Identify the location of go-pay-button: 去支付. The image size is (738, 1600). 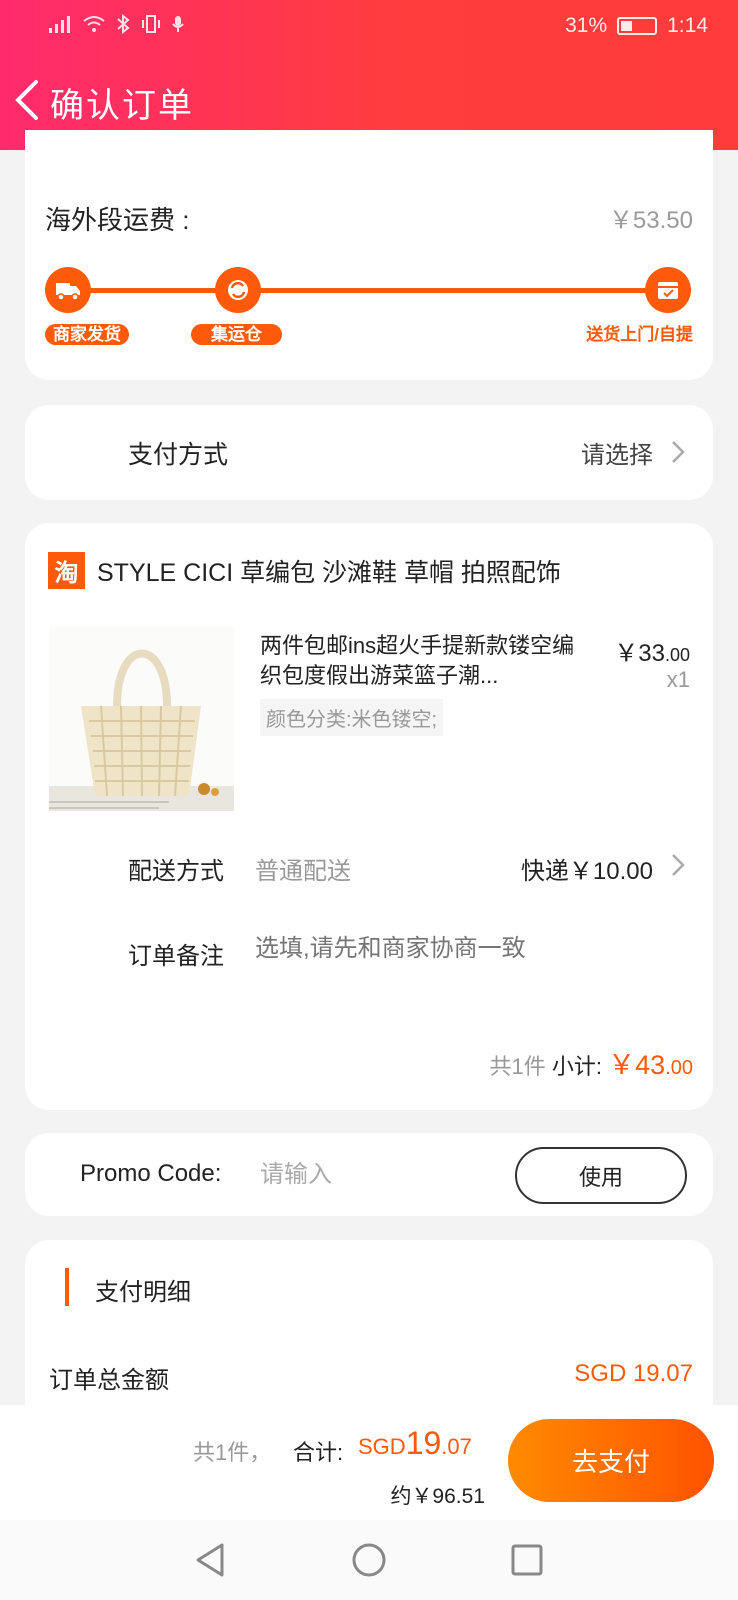
(611, 1460).